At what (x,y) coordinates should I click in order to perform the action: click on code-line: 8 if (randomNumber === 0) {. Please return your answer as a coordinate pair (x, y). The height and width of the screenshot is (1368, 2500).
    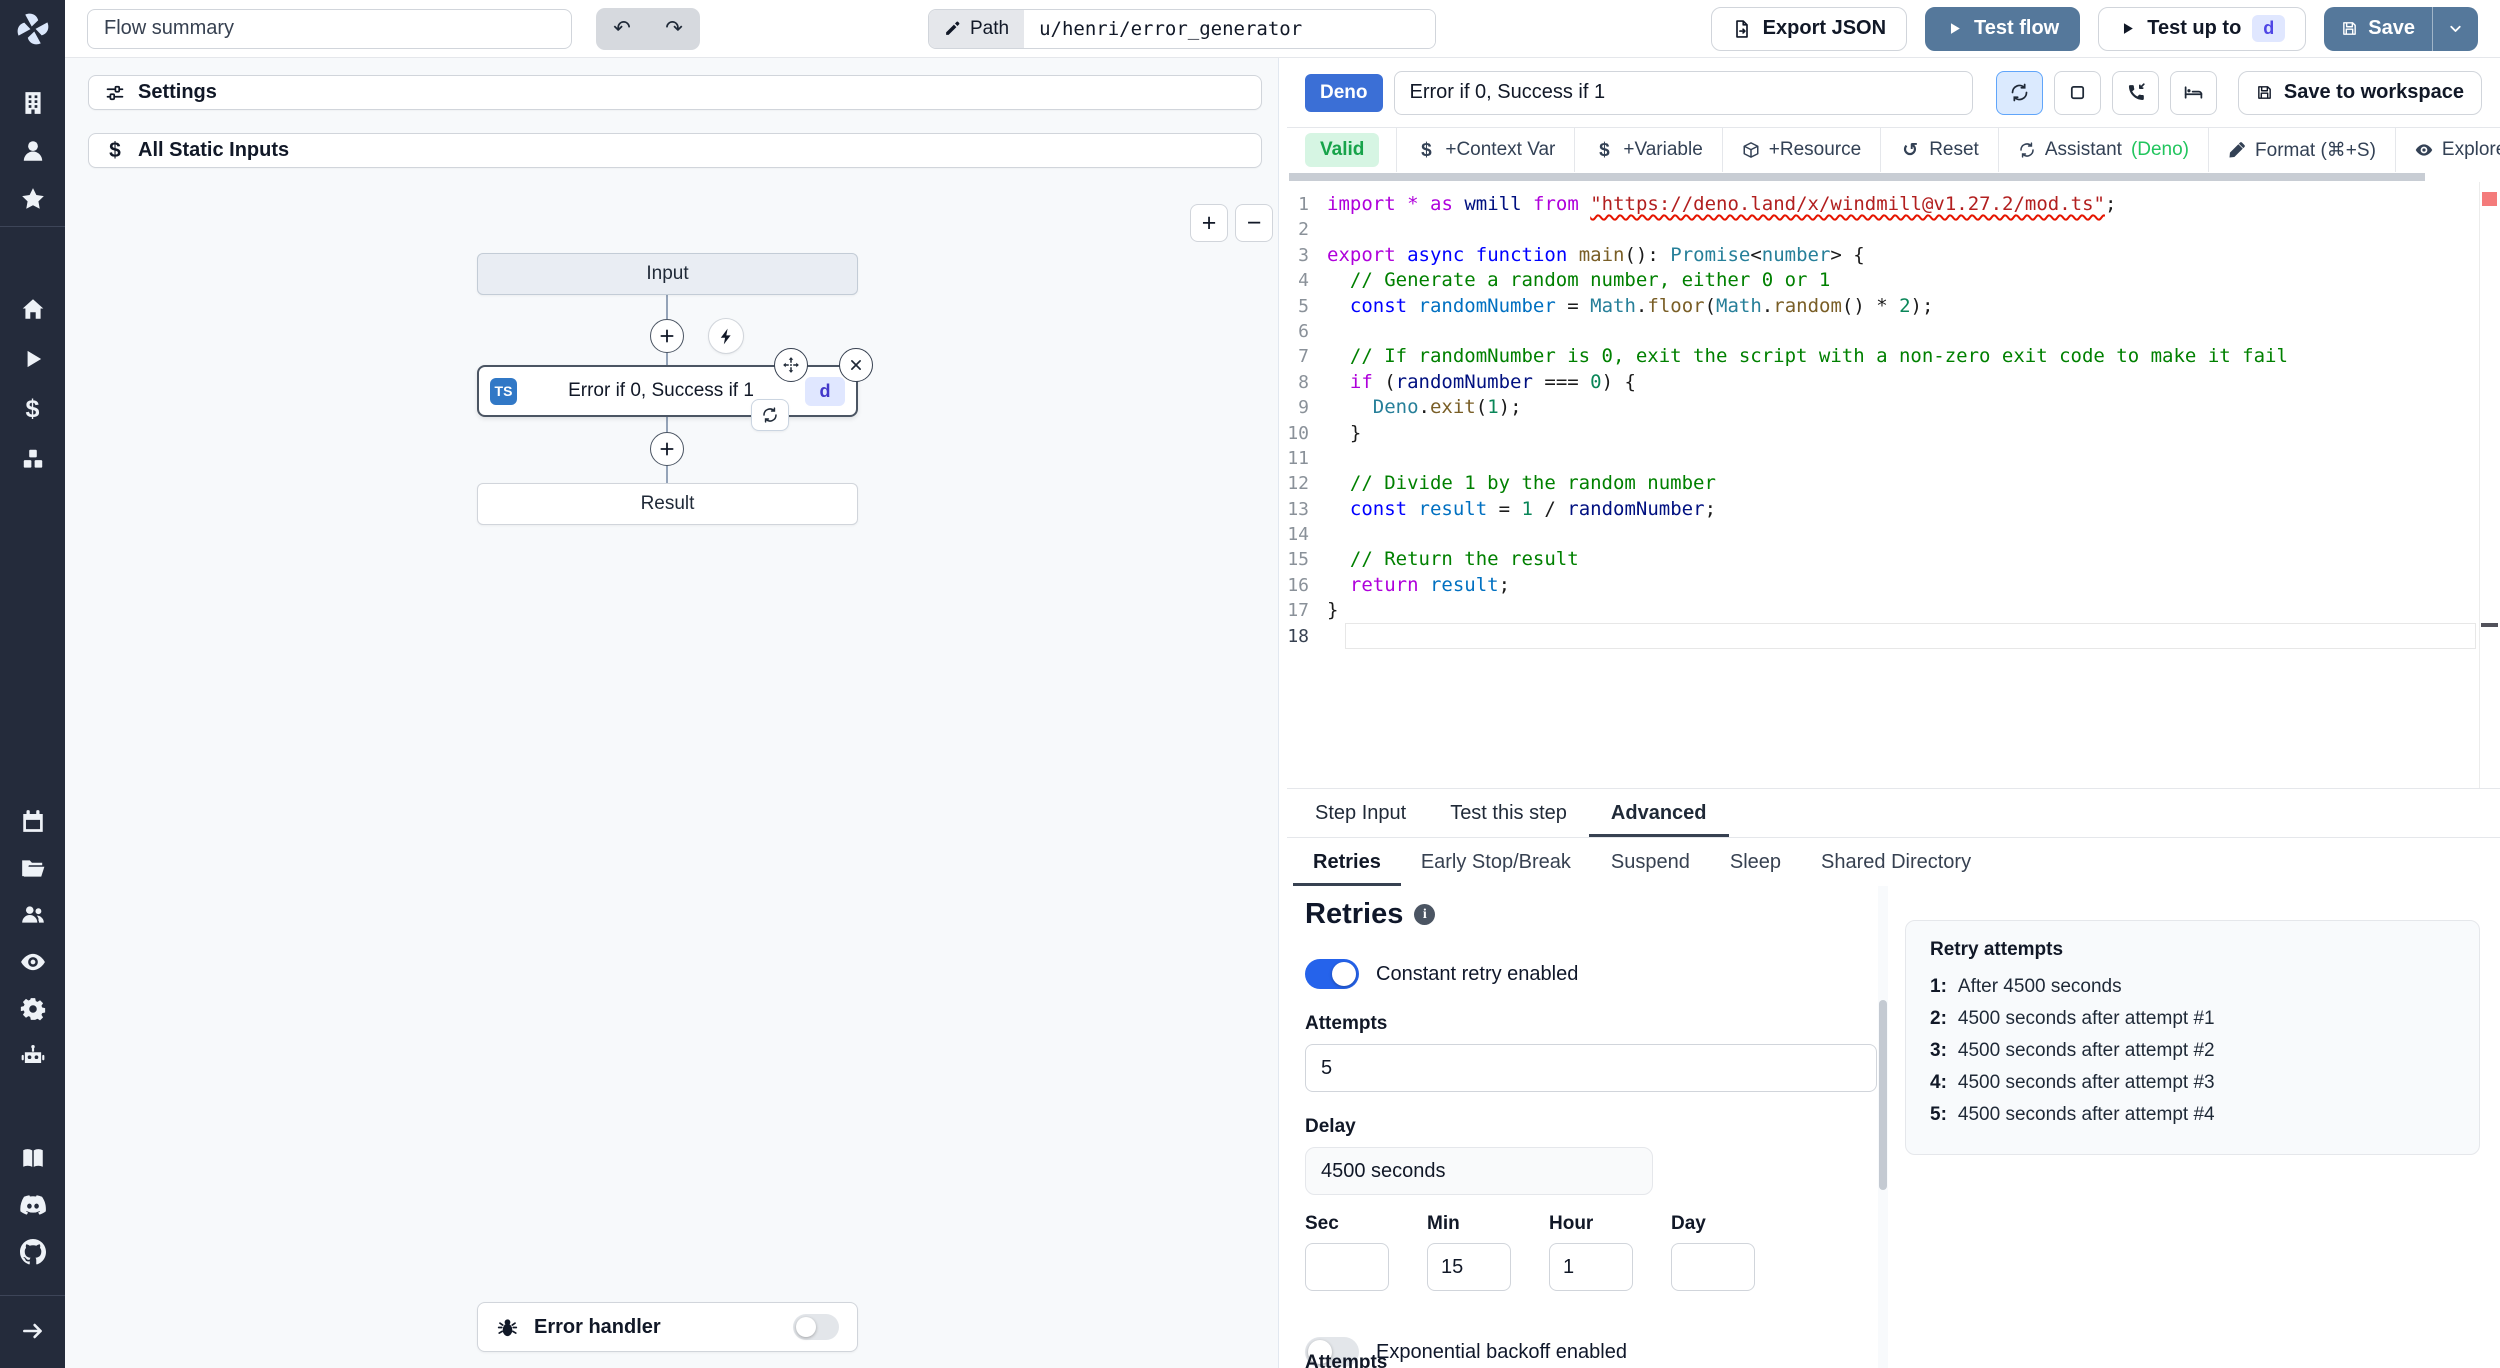
    Looking at the image, I should click on (1893, 382).